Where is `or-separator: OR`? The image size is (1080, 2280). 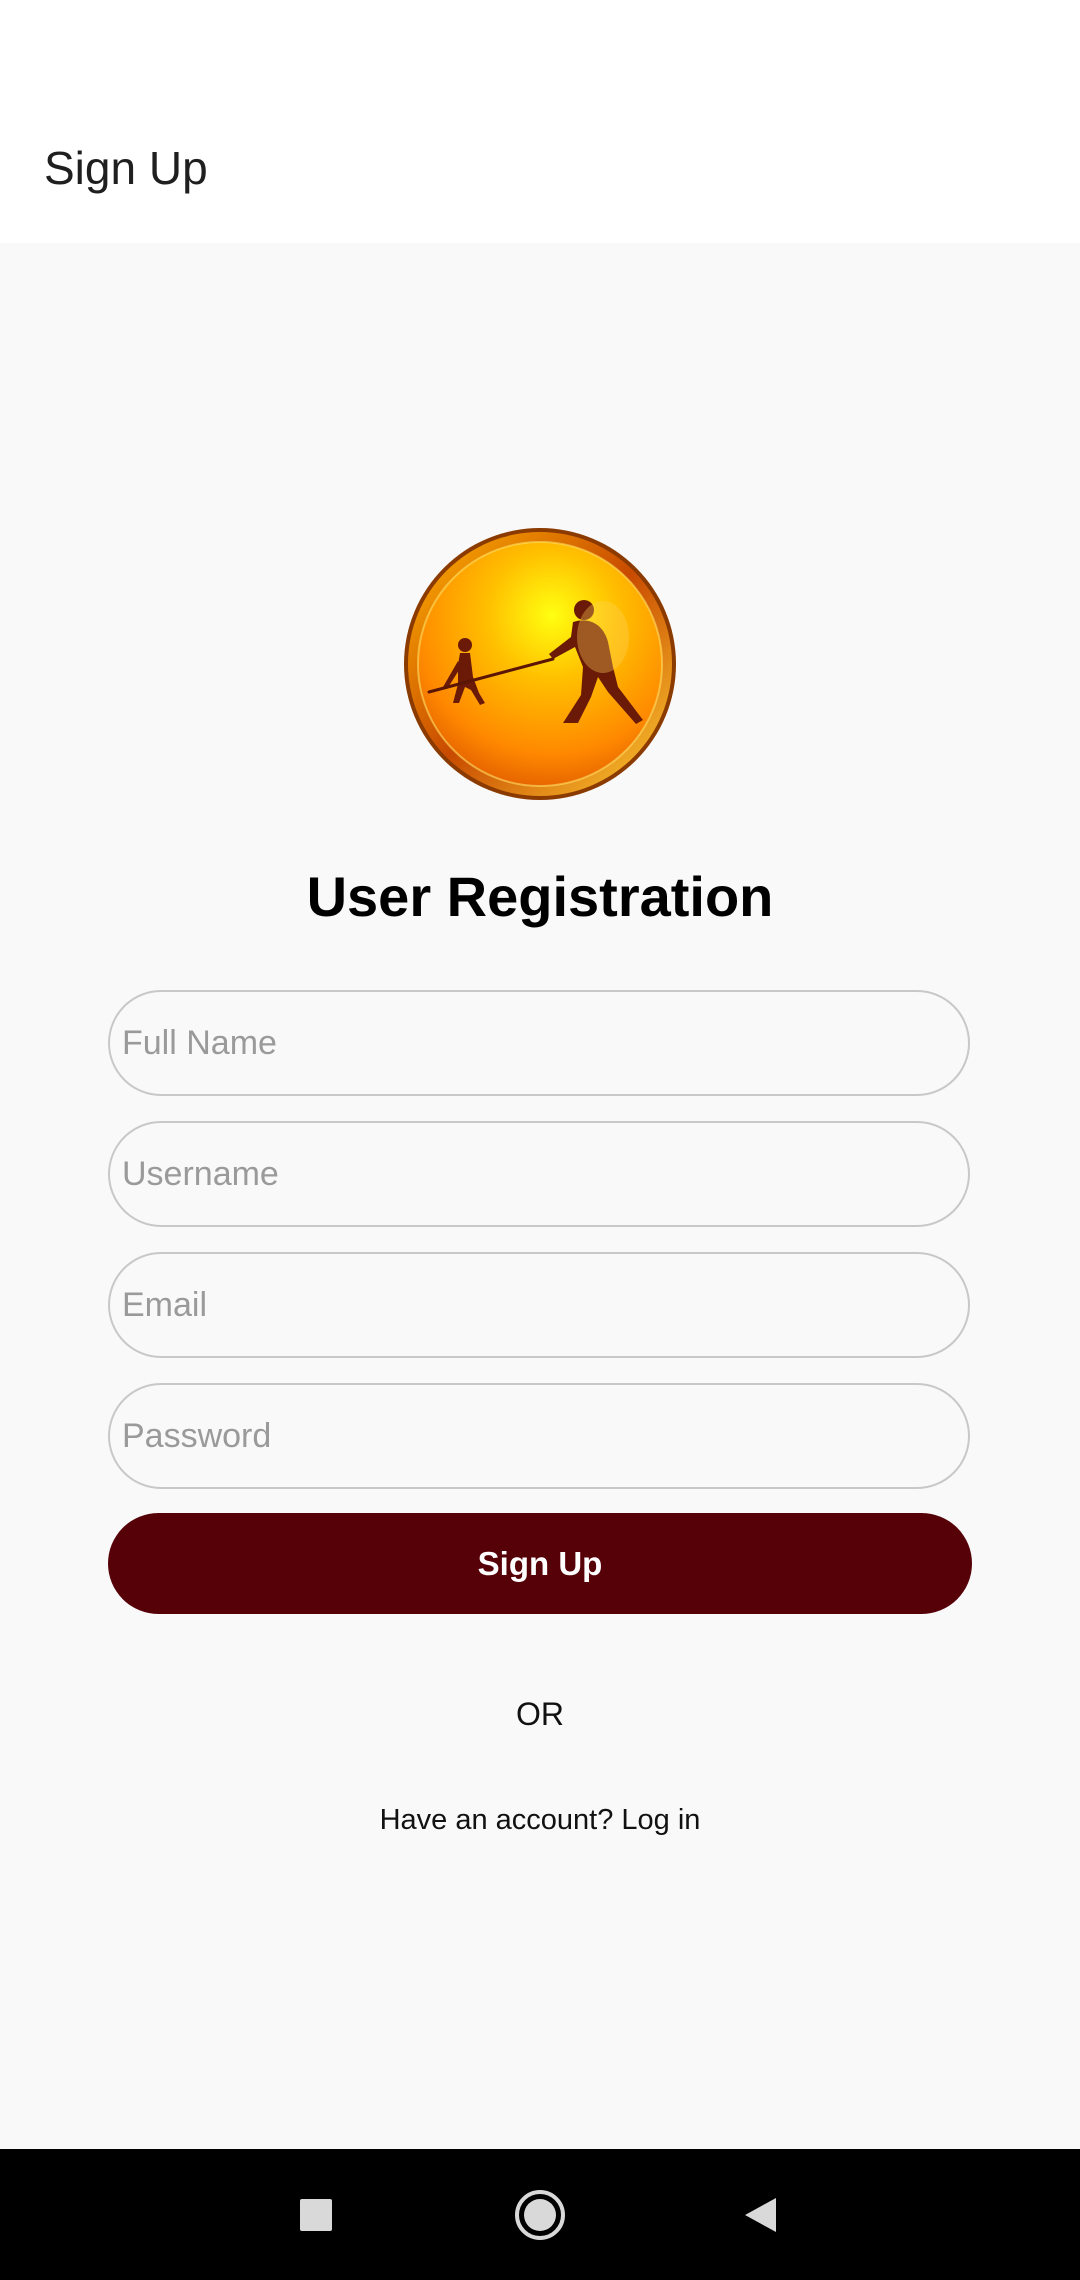 or-separator: OR is located at coordinates (540, 1714).